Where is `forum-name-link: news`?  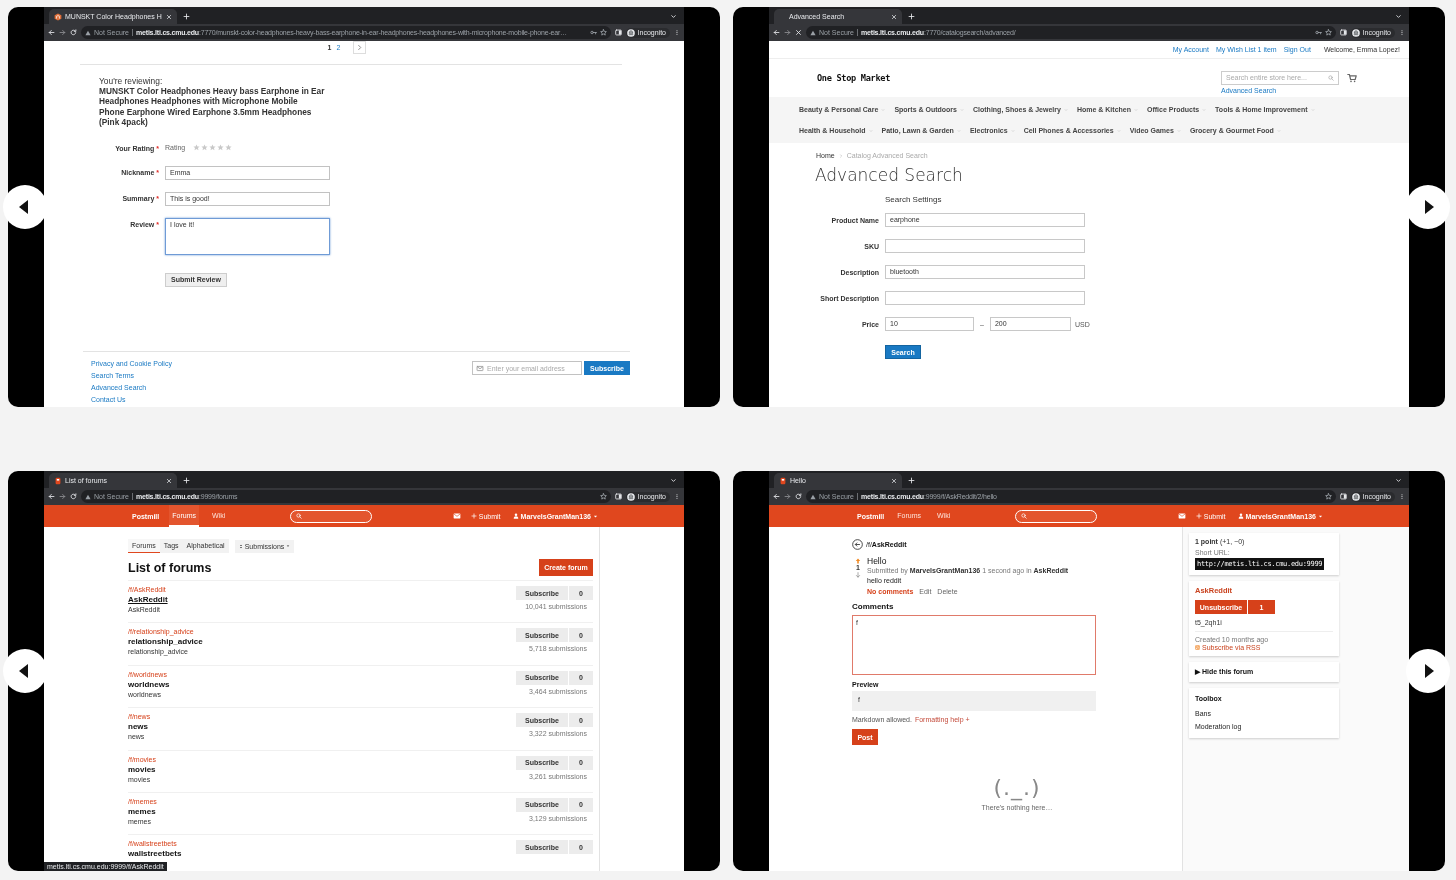
forum-name-link: news is located at coordinates (139, 727).